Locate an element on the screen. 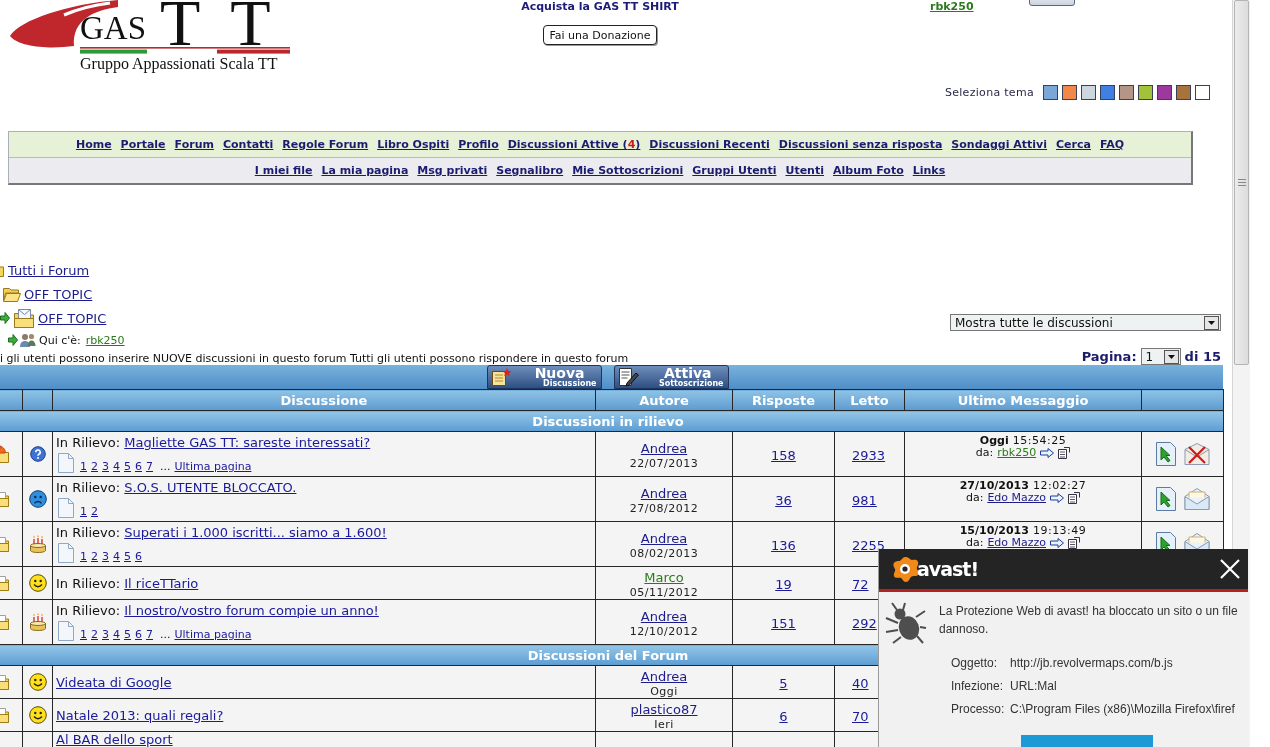  shirt-link: Acquista la GAS TT SHIRT is located at coordinates (600, 6).